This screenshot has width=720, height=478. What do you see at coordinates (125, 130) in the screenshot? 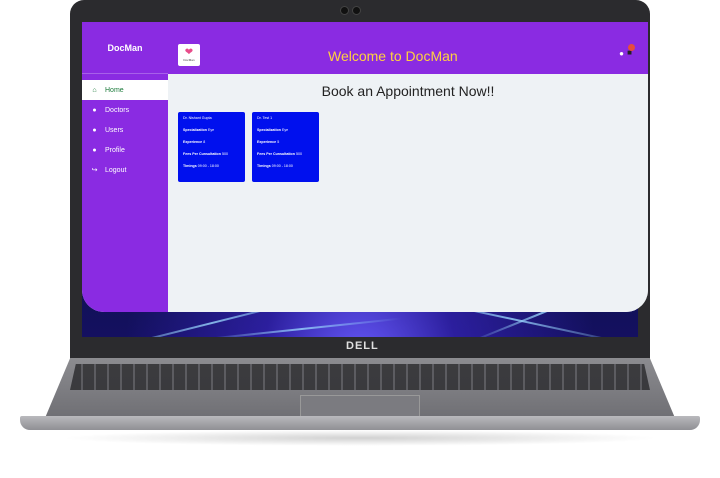
I see `sidebar-item-users: ● Users` at bounding box center [125, 130].